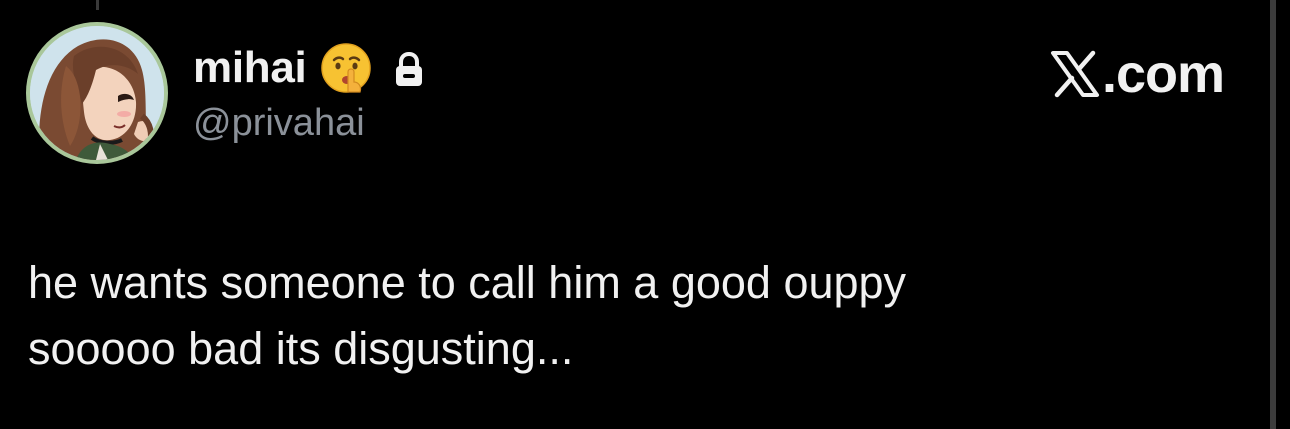 This screenshot has height=429, width=1290. I want to click on avatar, so click(97, 93).